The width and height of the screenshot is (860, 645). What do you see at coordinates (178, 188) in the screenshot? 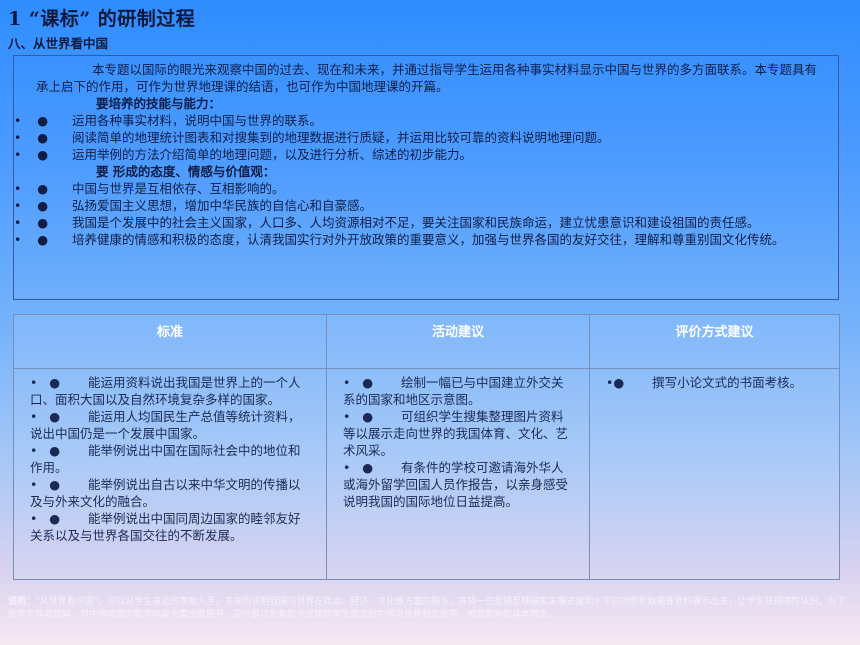
I see `attitude-item-text: 中国与世界是互相依存、互相影响的。` at bounding box center [178, 188].